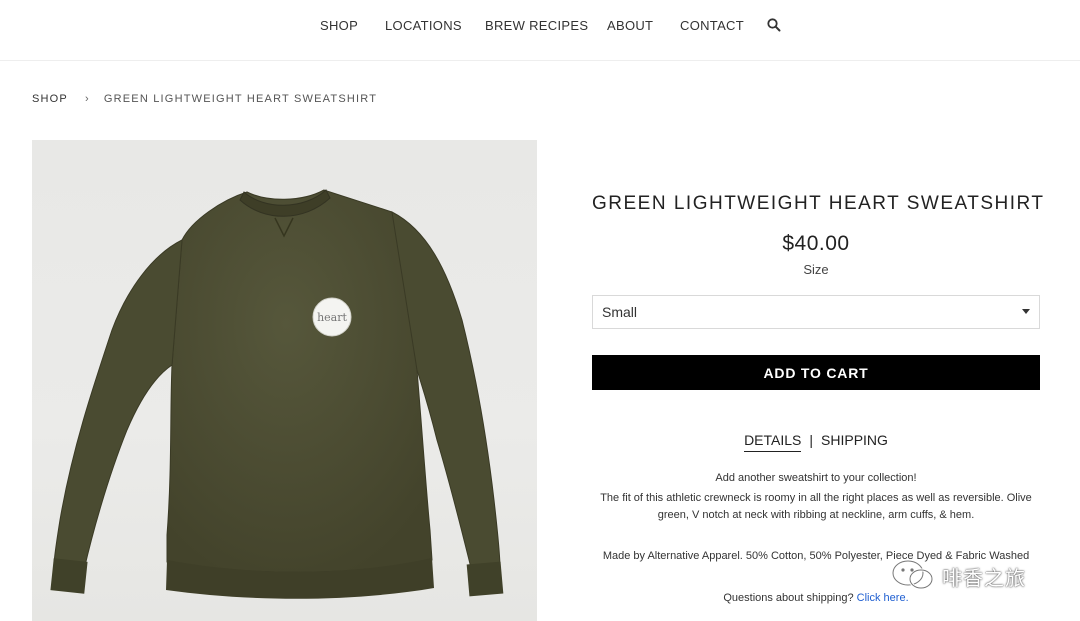 The width and height of the screenshot is (1080, 621). I want to click on watermark: 啡香之旅, so click(970, 574).